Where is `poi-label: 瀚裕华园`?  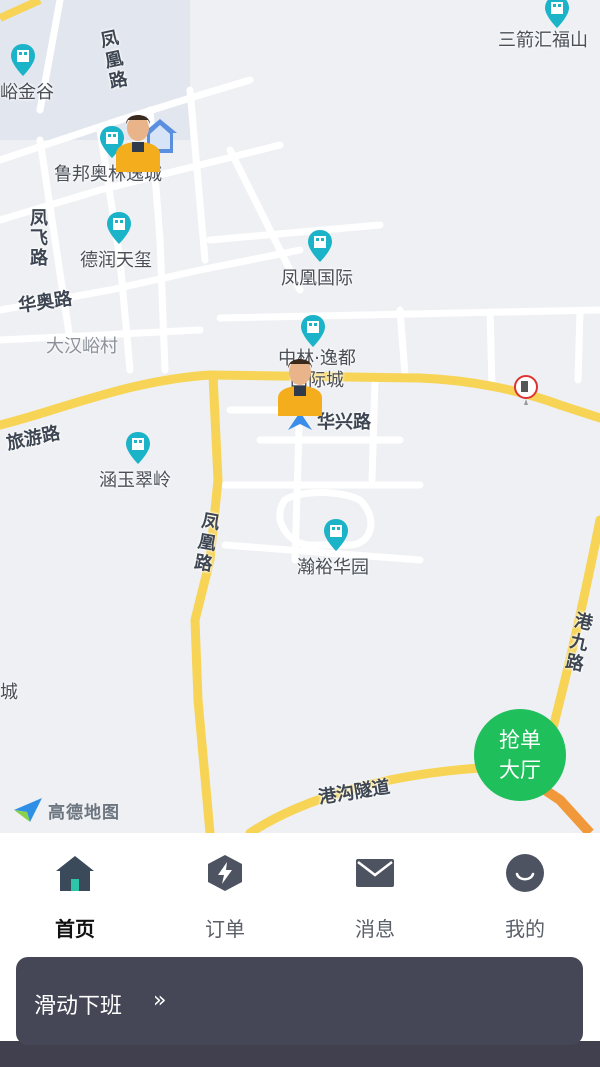
poi-label: 瀚裕华园 is located at coordinates (333, 566).